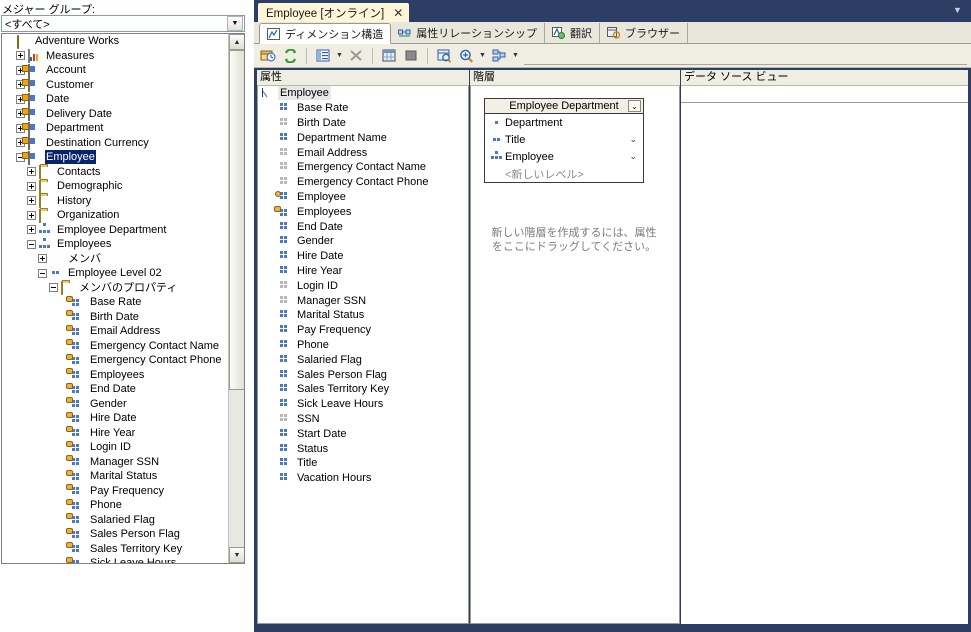 The image size is (971, 632). I want to click on tree-item: Employee Level 02, so click(116, 273).